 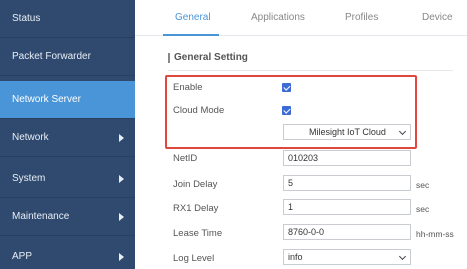 What do you see at coordinates (194, 258) in the screenshot?
I see `log-level-label: Log Level` at bounding box center [194, 258].